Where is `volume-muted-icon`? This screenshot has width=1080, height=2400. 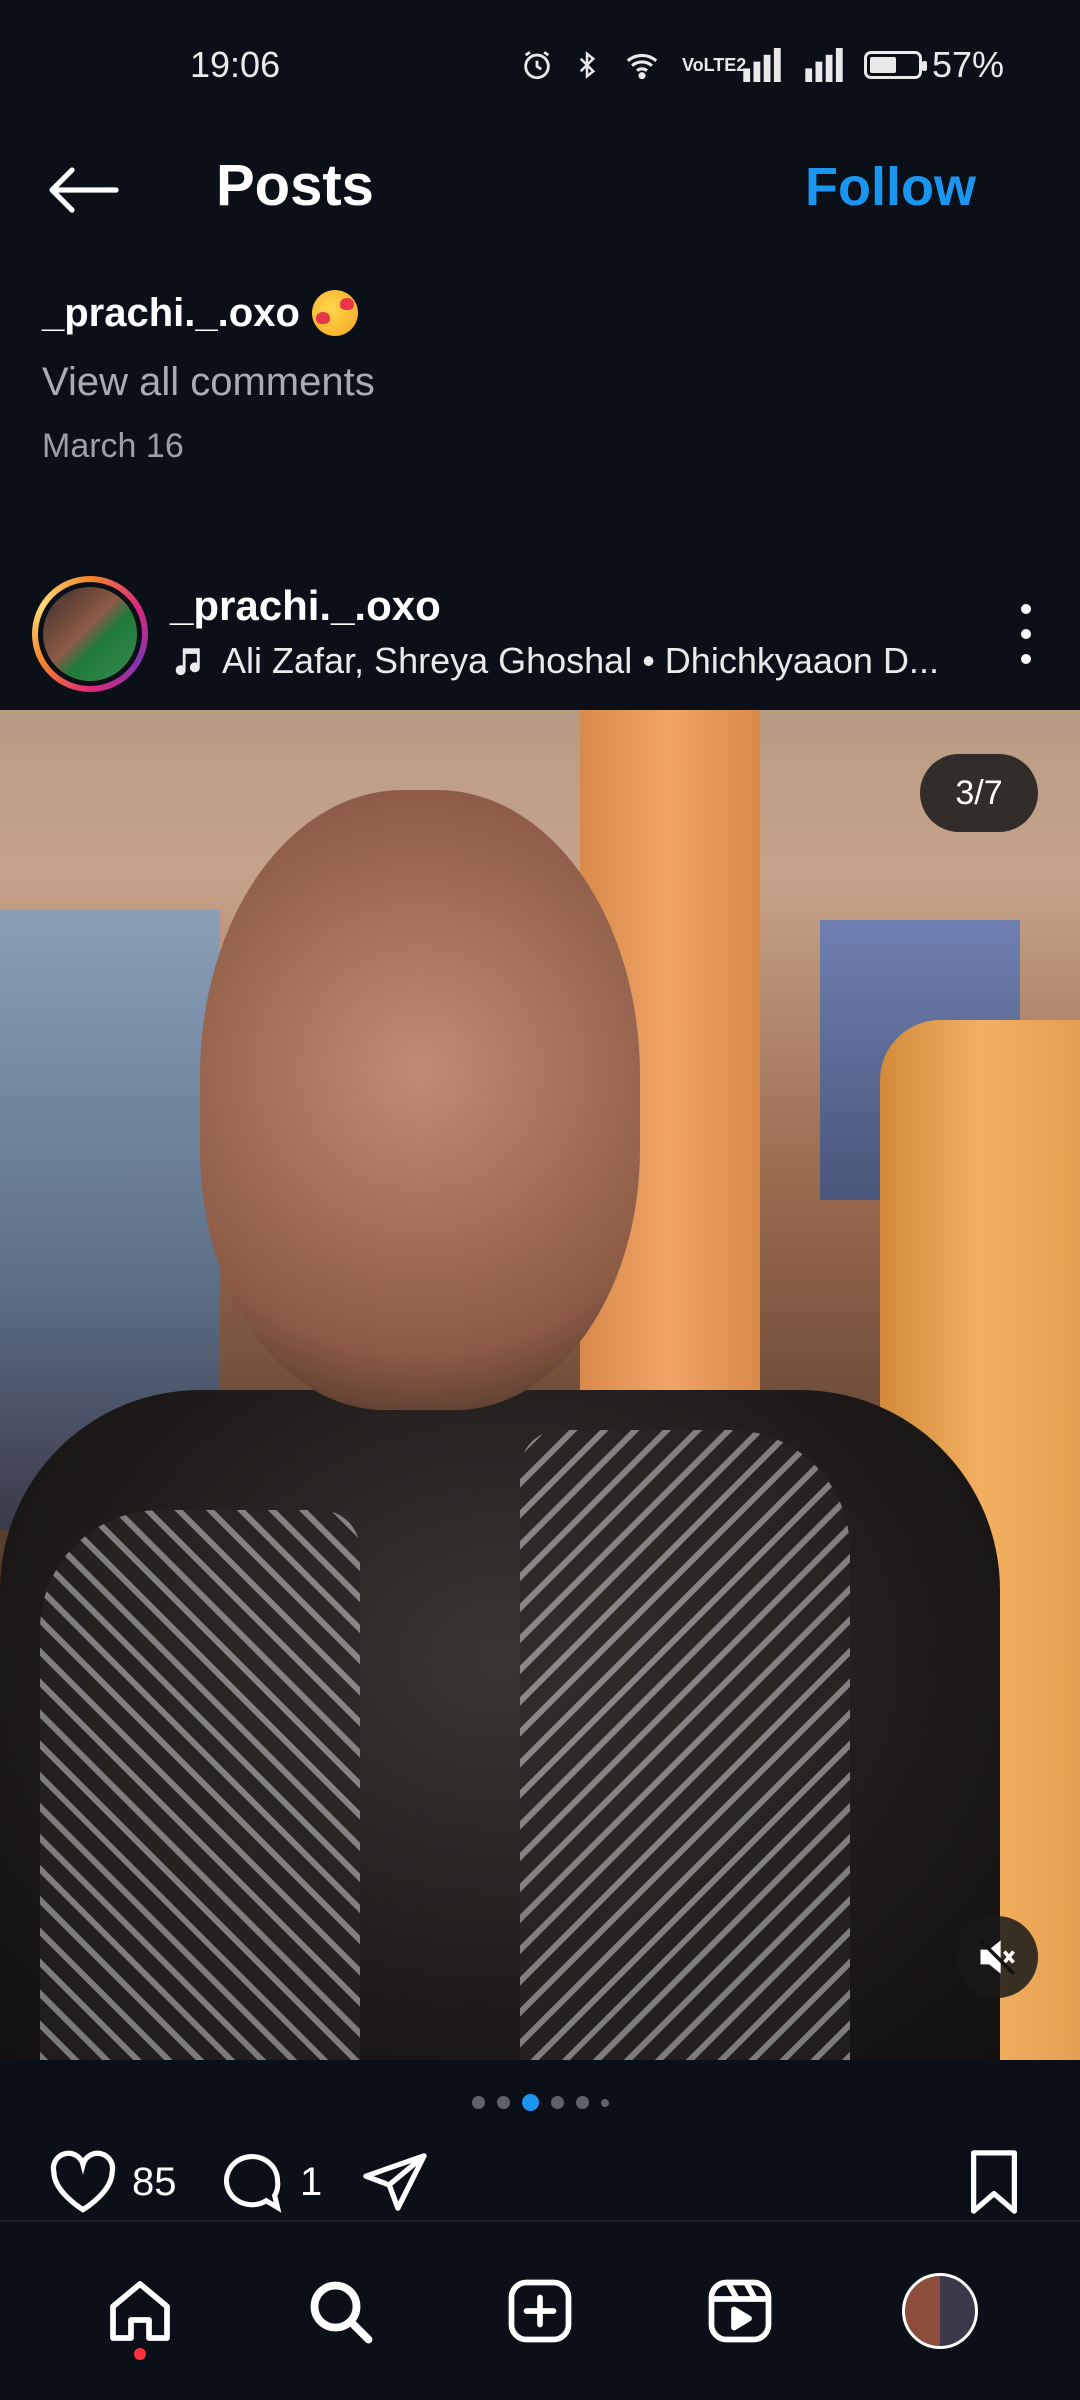
volume-muted-icon is located at coordinates (997, 1957).